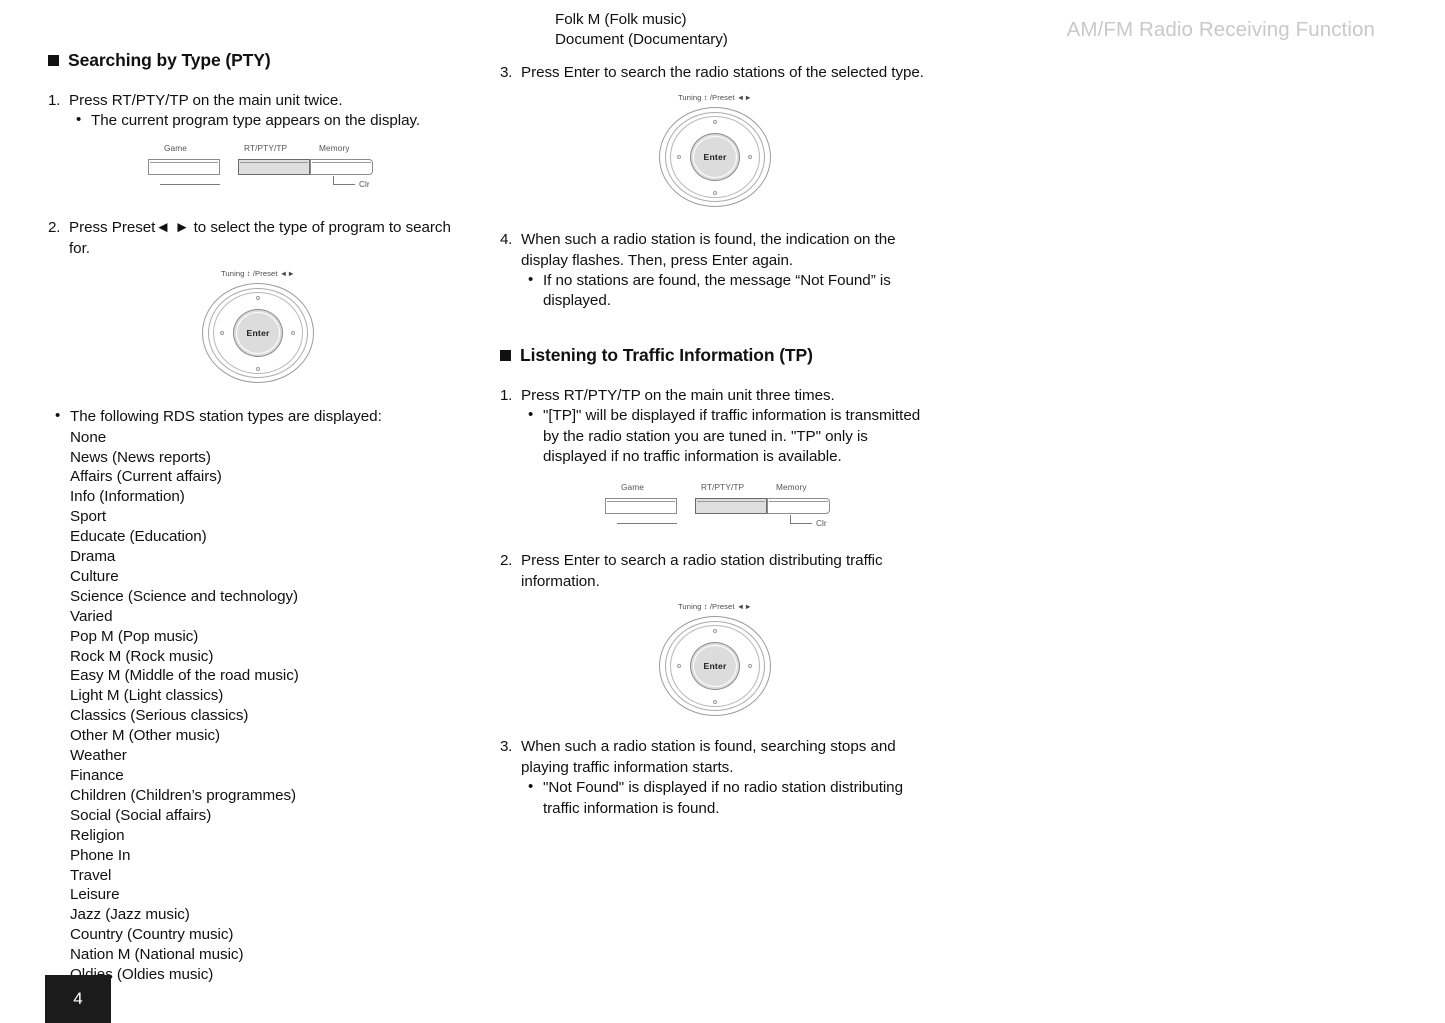 The height and width of the screenshot is (1023, 1445). I want to click on page-number-tab: 4, so click(78, 999).